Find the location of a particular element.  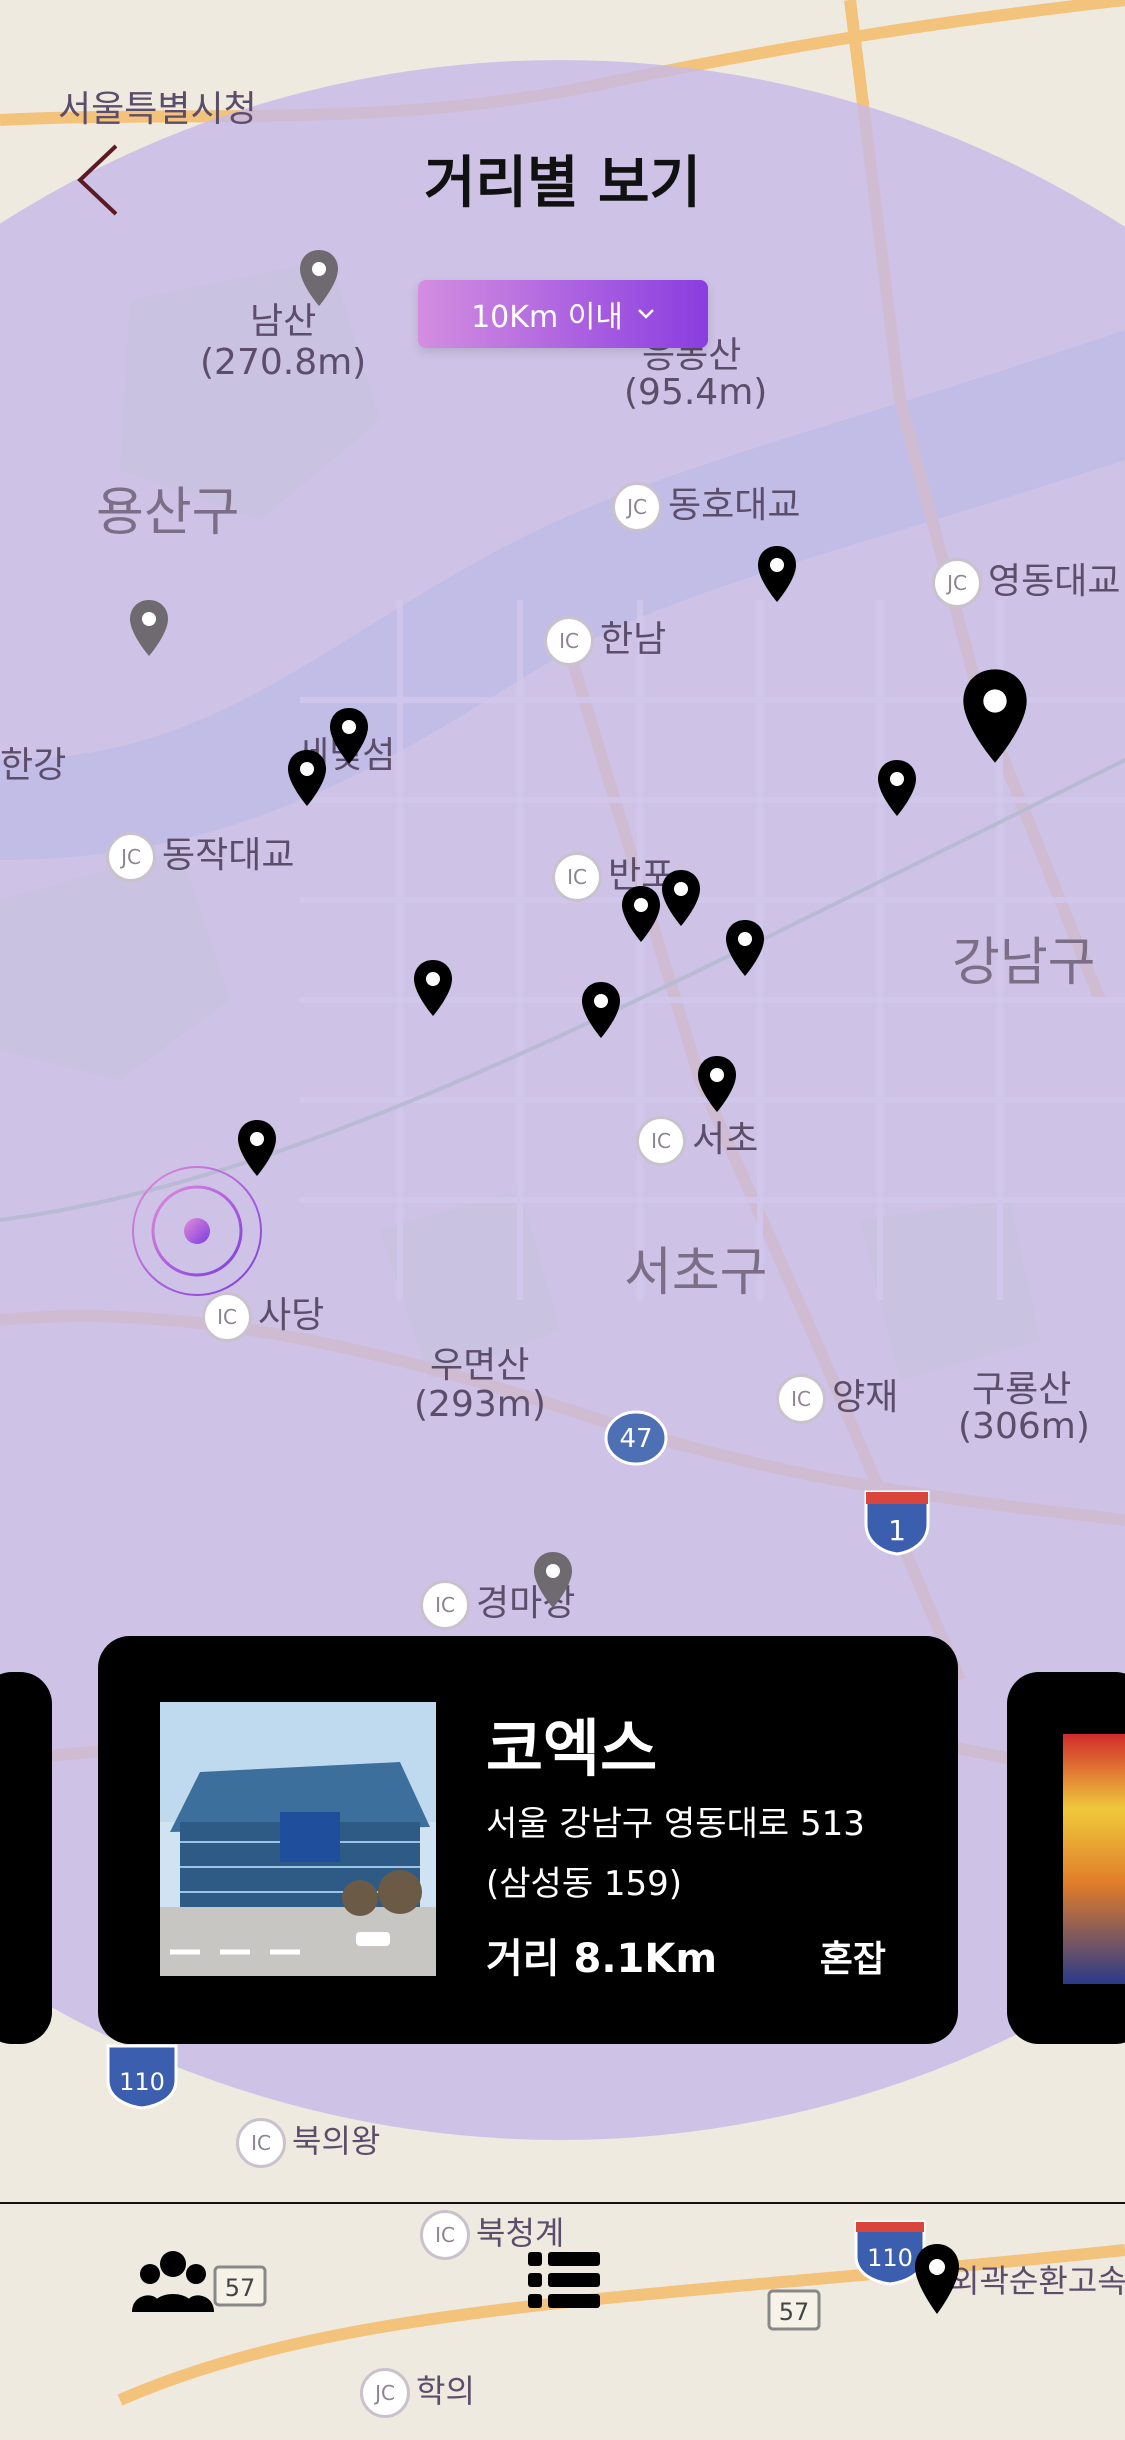

landmark-pin-namsan is located at coordinates (319, 278).